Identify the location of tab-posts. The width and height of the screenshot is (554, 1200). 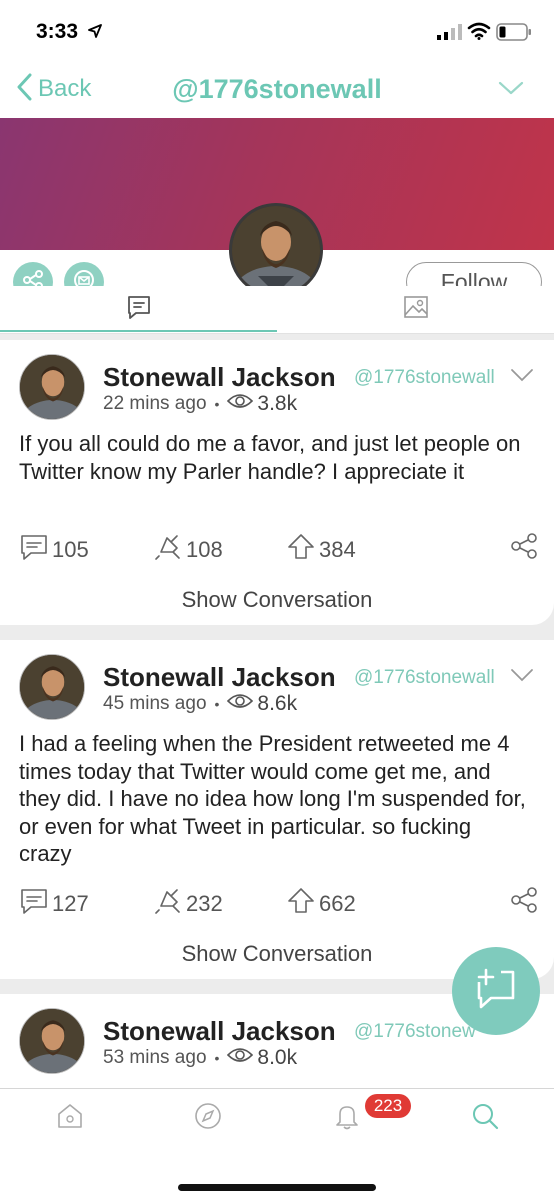
(138, 309).